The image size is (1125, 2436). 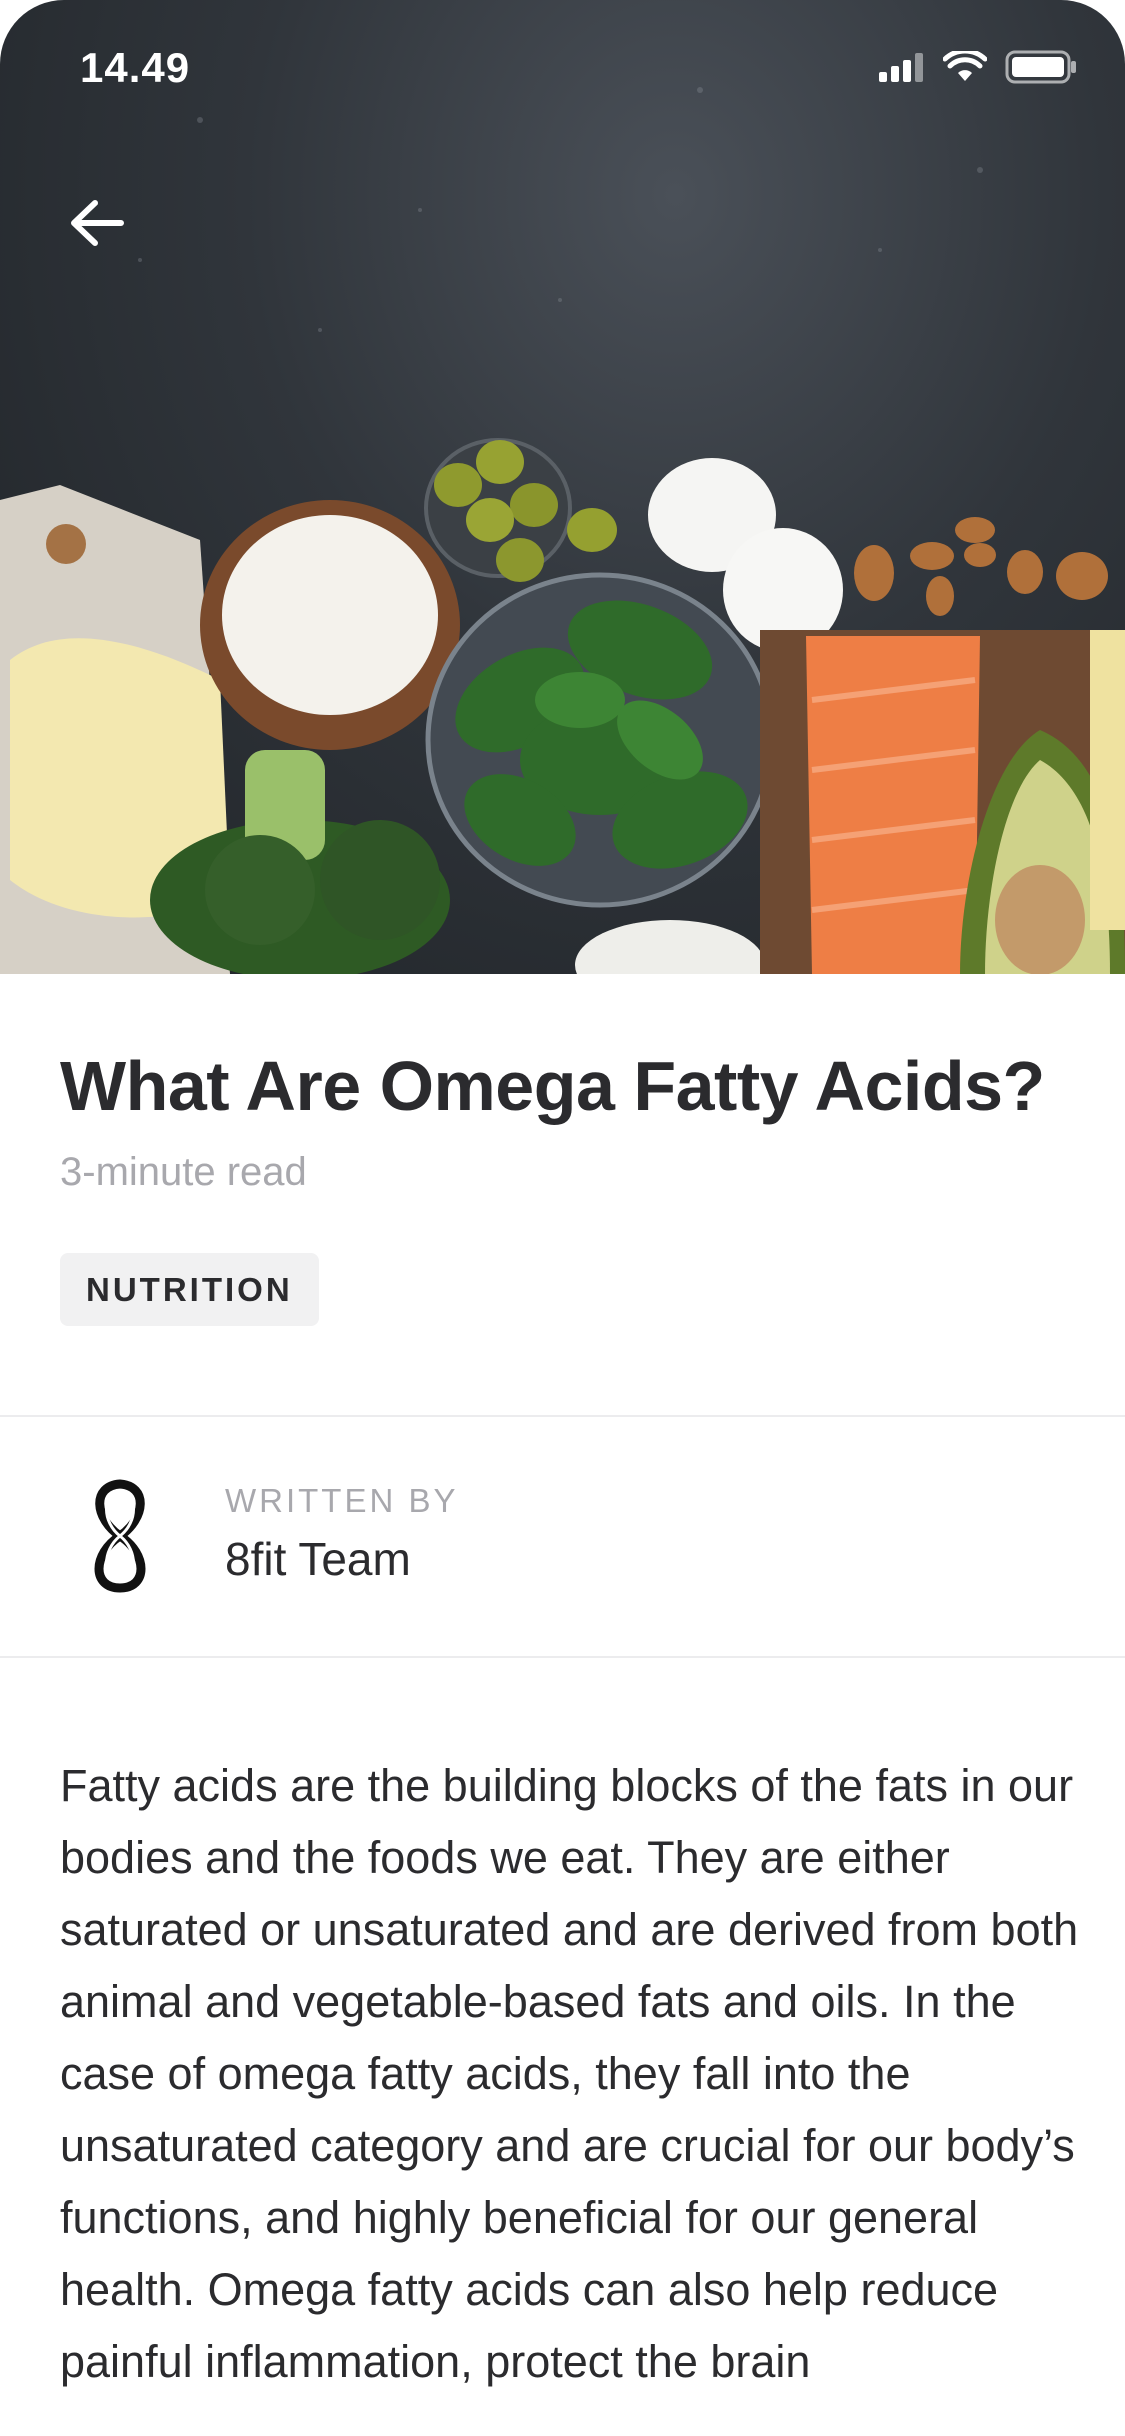 What do you see at coordinates (965, 68) in the screenshot?
I see `wifi-icon` at bounding box center [965, 68].